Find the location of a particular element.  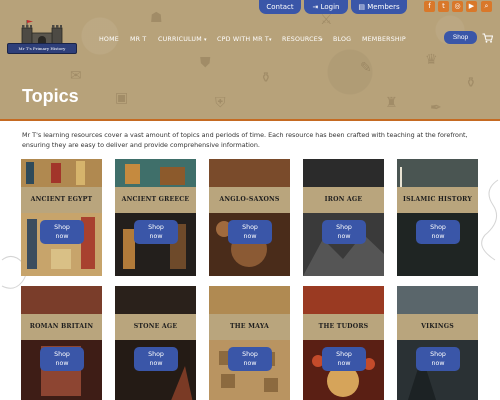

map-doodle-icon is located at coordinates (490, 220).